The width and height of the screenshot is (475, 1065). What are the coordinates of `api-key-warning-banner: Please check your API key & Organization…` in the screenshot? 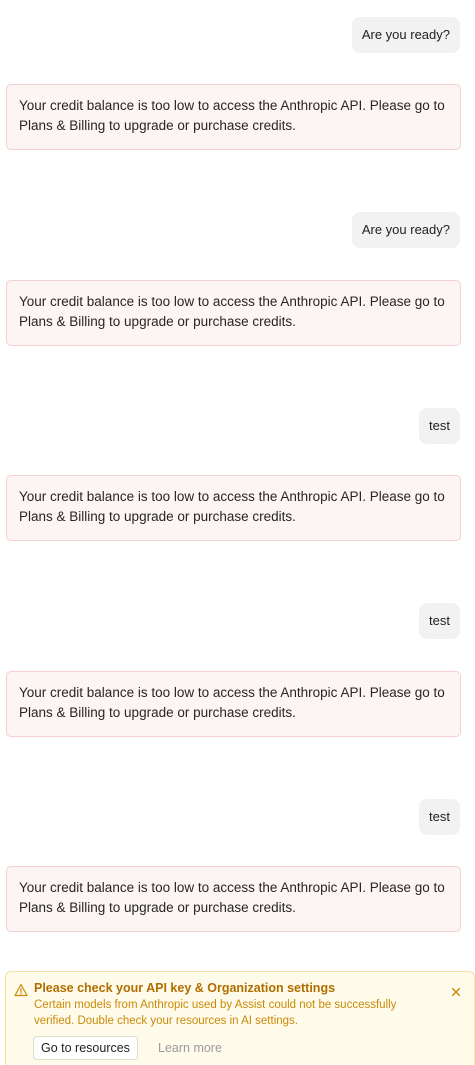 It's located at (240, 1018).